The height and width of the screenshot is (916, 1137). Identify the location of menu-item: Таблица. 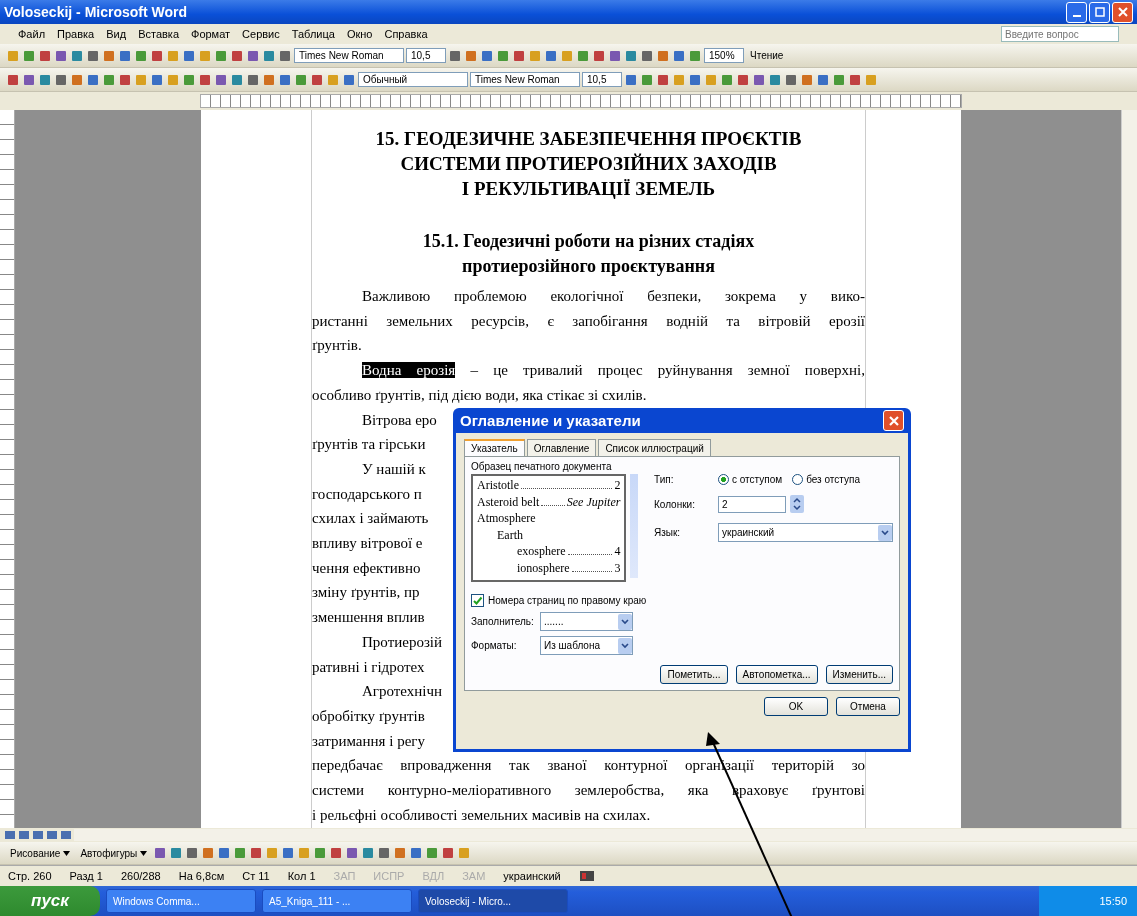
(313, 34).